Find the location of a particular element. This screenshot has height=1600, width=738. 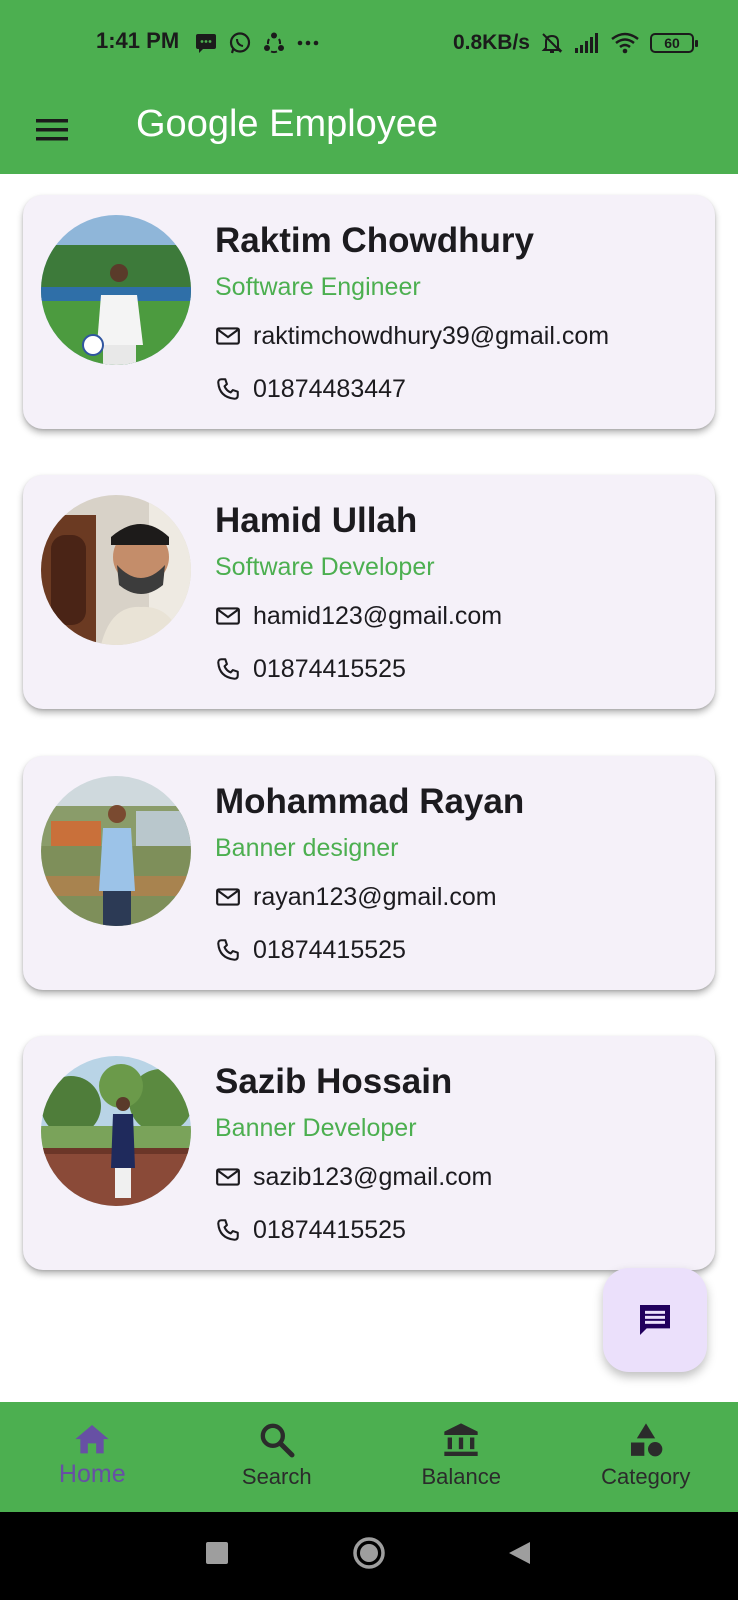

category-icon is located at coordinates (646, 1440).